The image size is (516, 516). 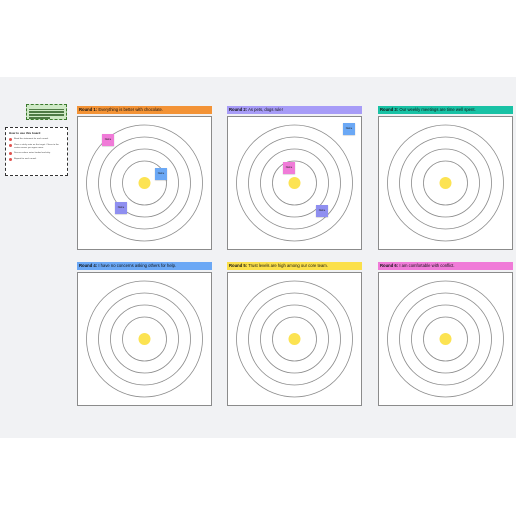 I want to click on intro-sticky-note, so click(x=46, y=112).